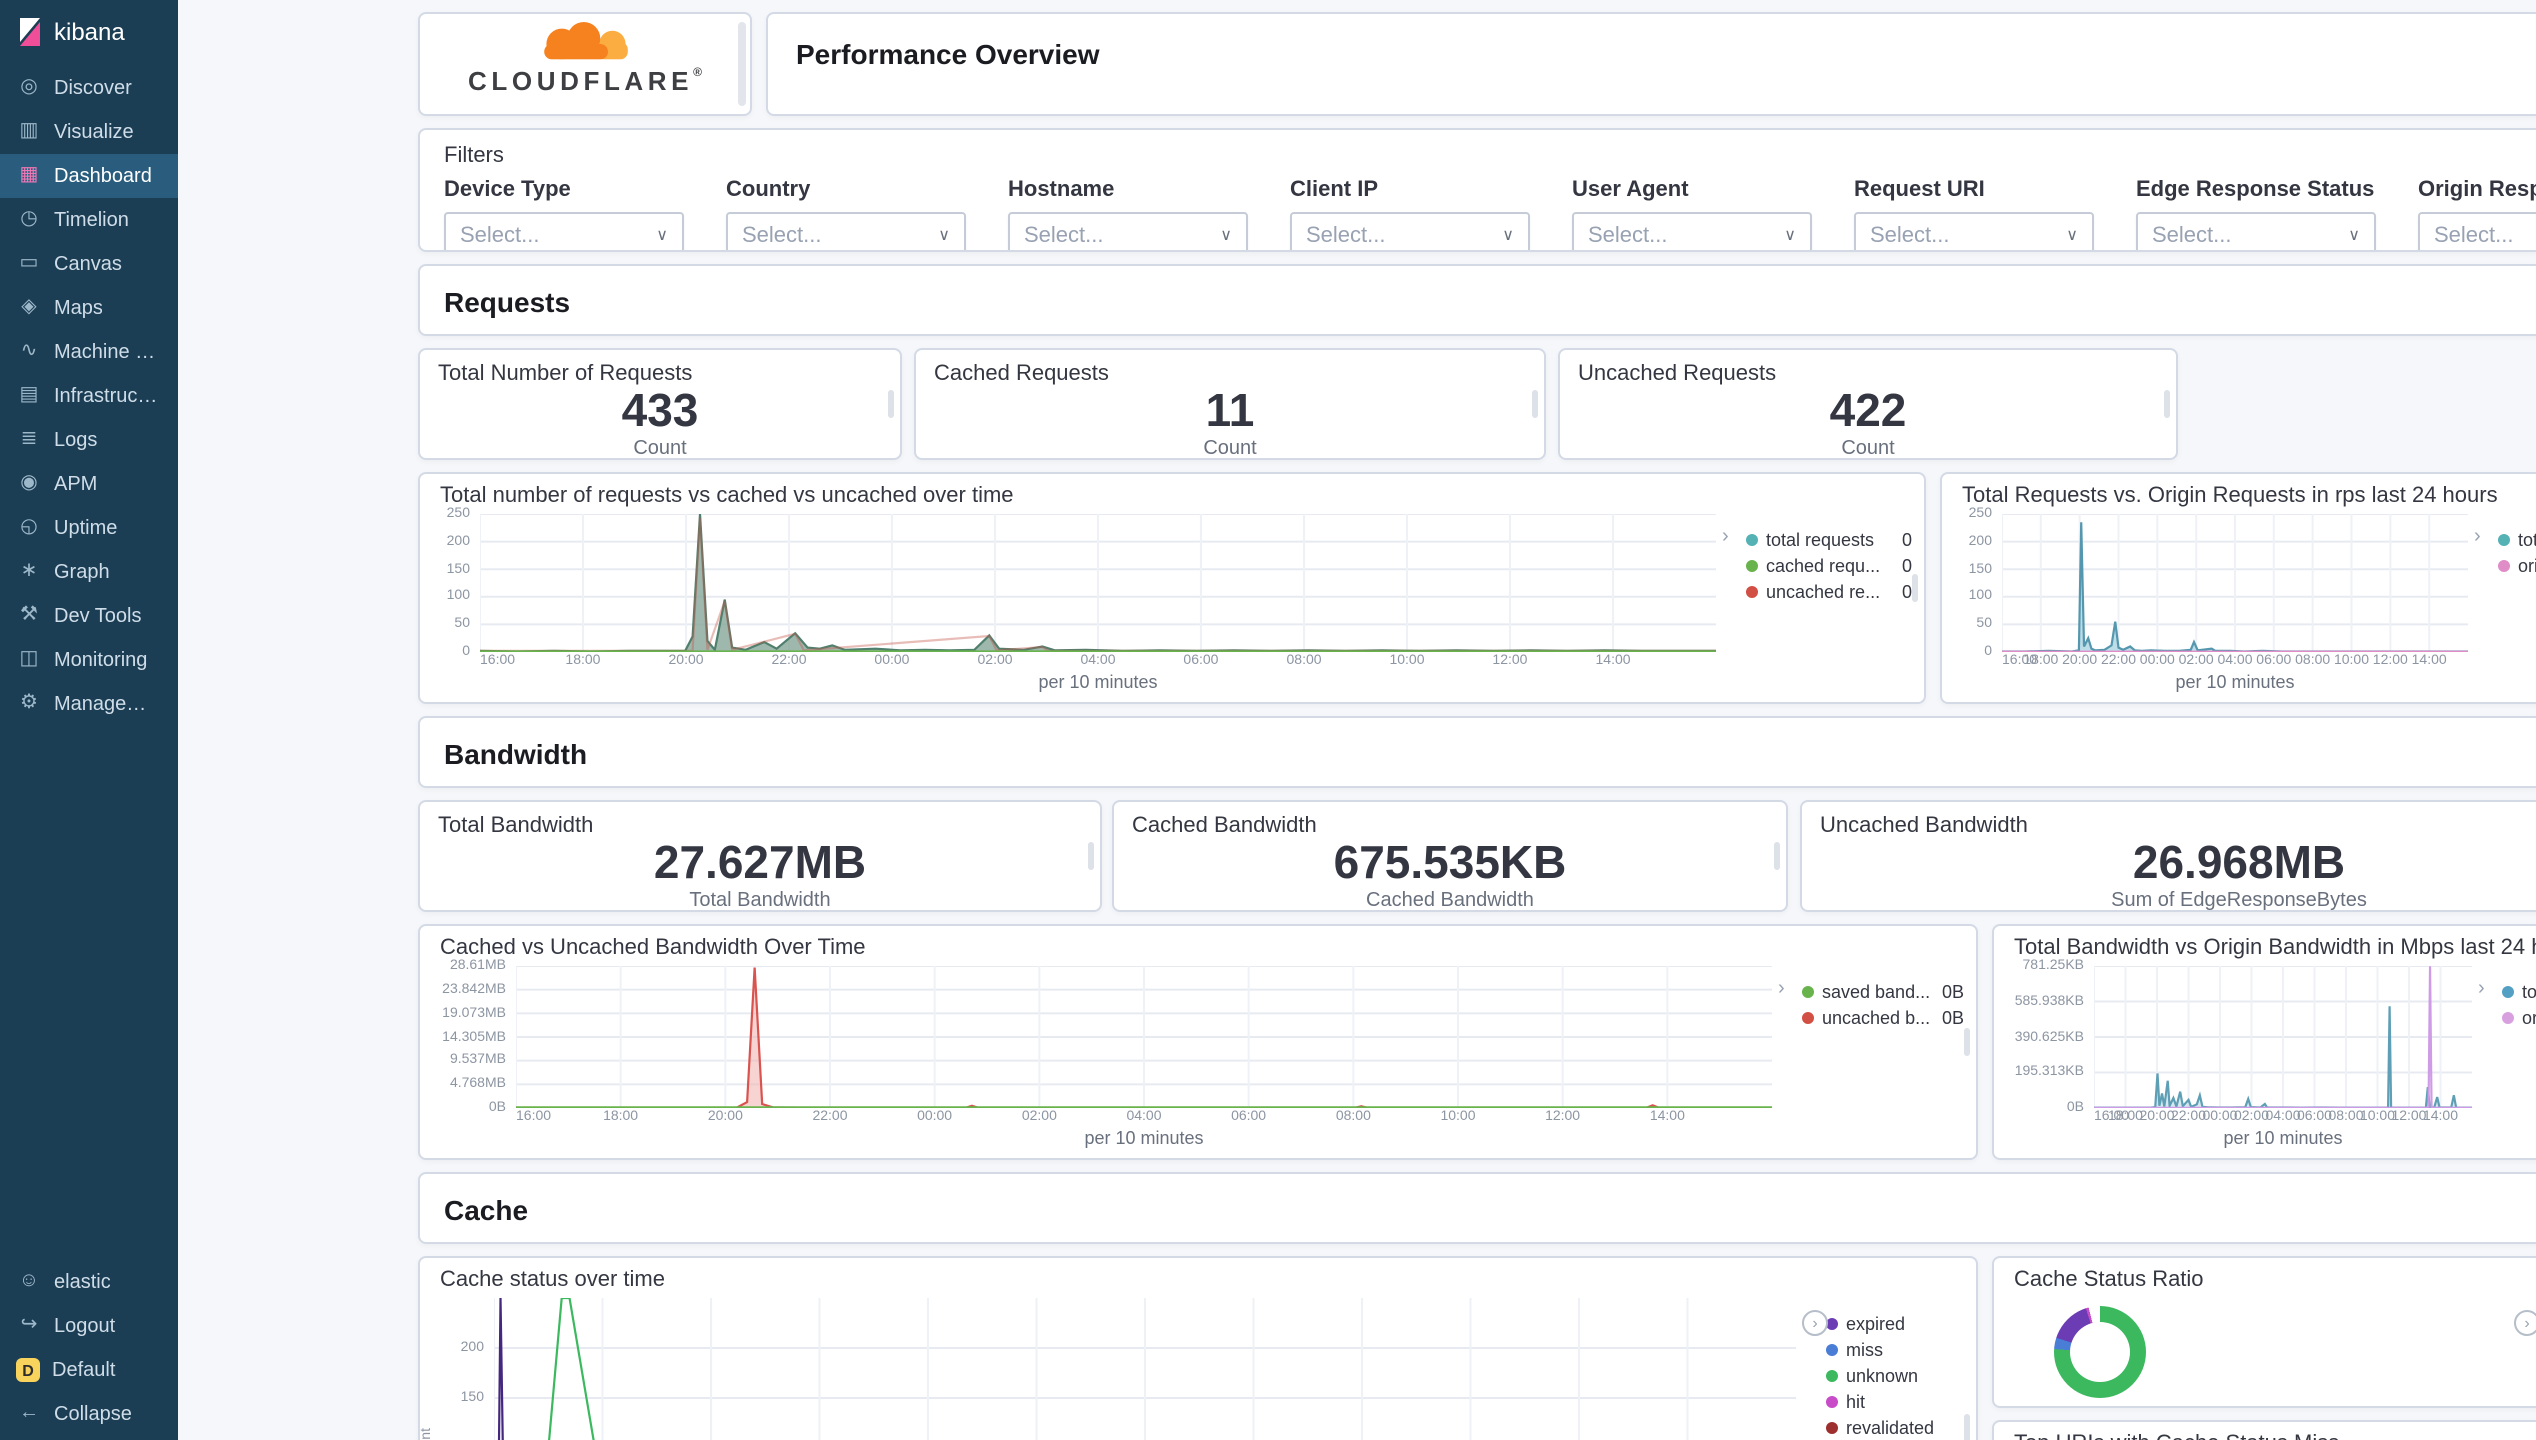  Describe the element at coordinates (89, 396) in the screenshot. I see `sidebar-item-infrastructure: ▤ Infrastructure` at that location.